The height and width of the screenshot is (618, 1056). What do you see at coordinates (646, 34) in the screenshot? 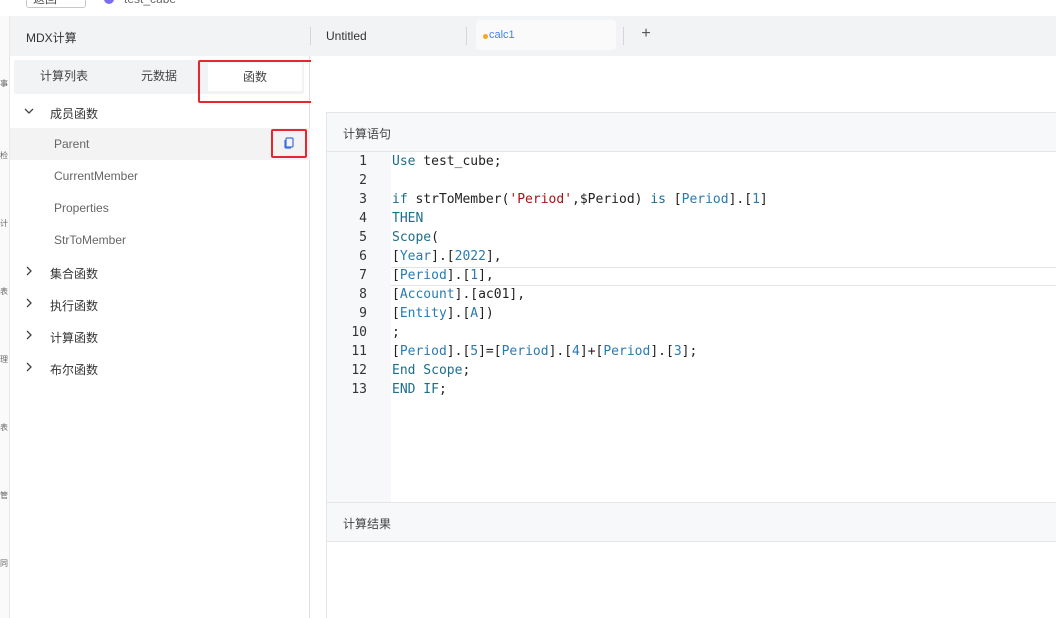
I see `add-tab-button: +` at bounding box center [646, 34].